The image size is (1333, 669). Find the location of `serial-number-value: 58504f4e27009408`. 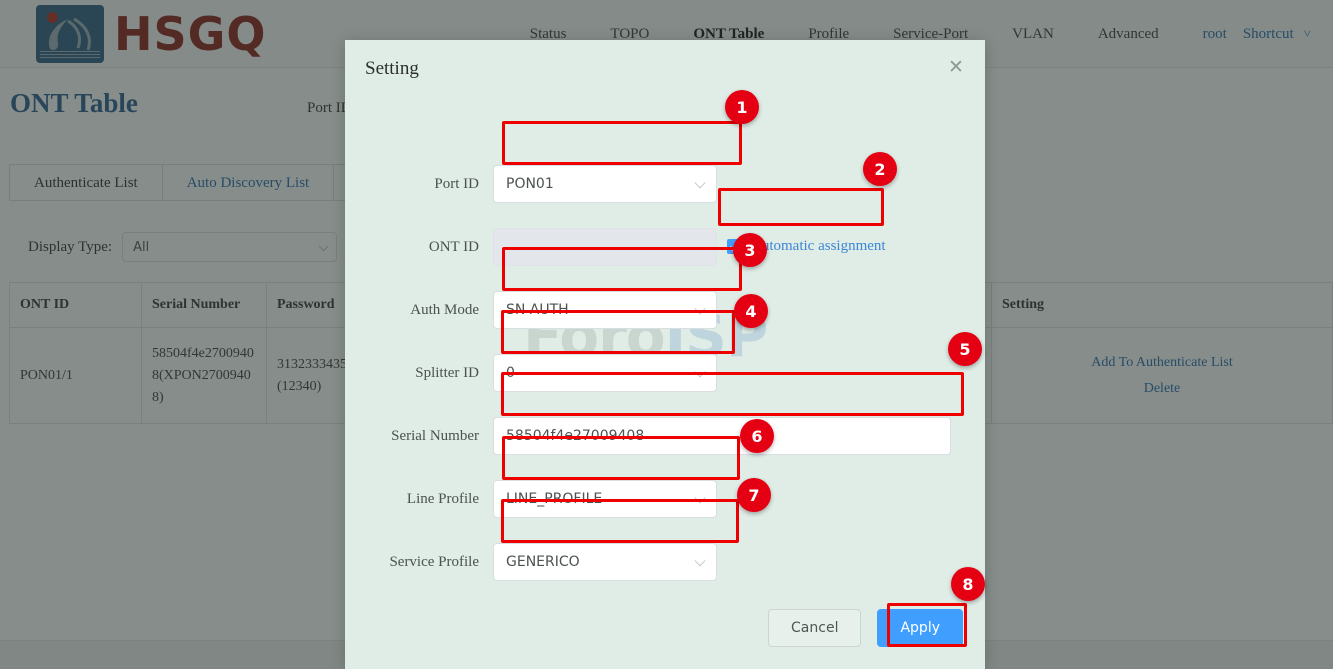

serial-number-value: 58504f4e27009408 is located at coordinates (575, 436).